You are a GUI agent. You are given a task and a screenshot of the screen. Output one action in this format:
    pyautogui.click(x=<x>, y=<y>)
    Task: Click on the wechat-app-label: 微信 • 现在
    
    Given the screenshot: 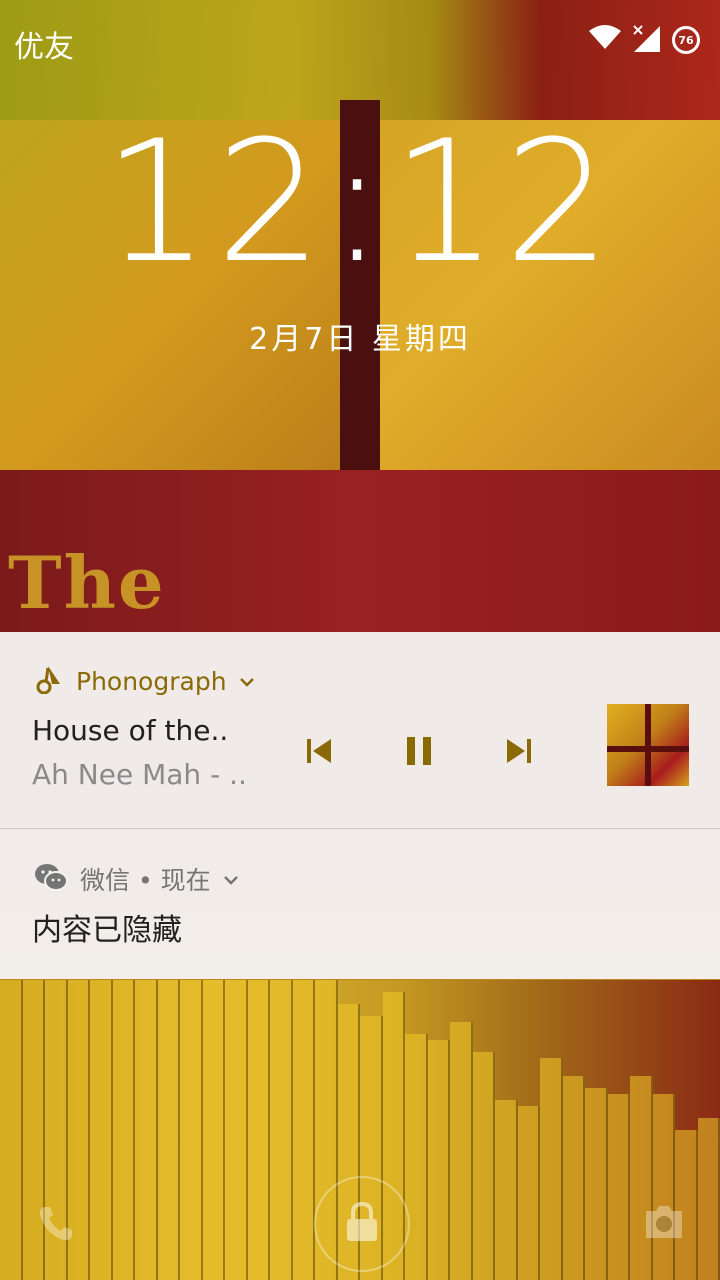 What is the action you would take?
    pyautogui.click(x=145, y=880)
    